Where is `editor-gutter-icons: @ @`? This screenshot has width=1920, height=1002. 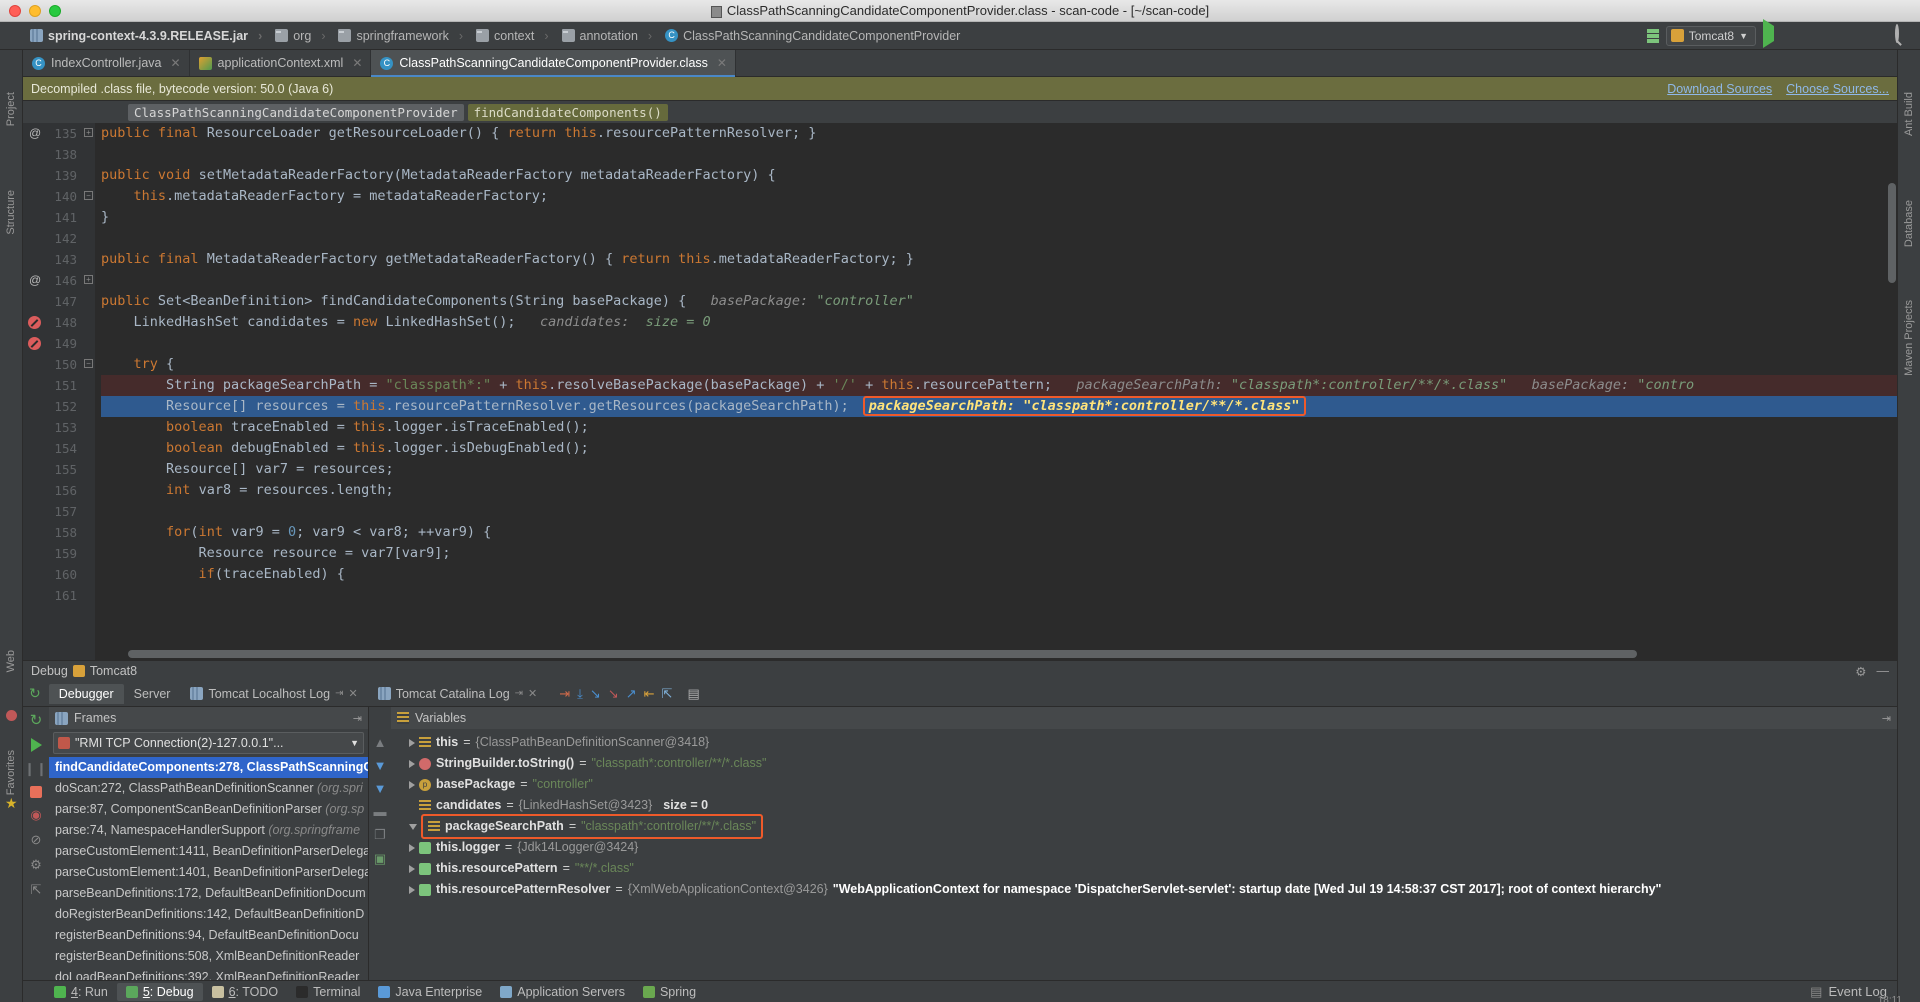
editor-gutter-icons: @ @ is located at coordinates (36, 391).